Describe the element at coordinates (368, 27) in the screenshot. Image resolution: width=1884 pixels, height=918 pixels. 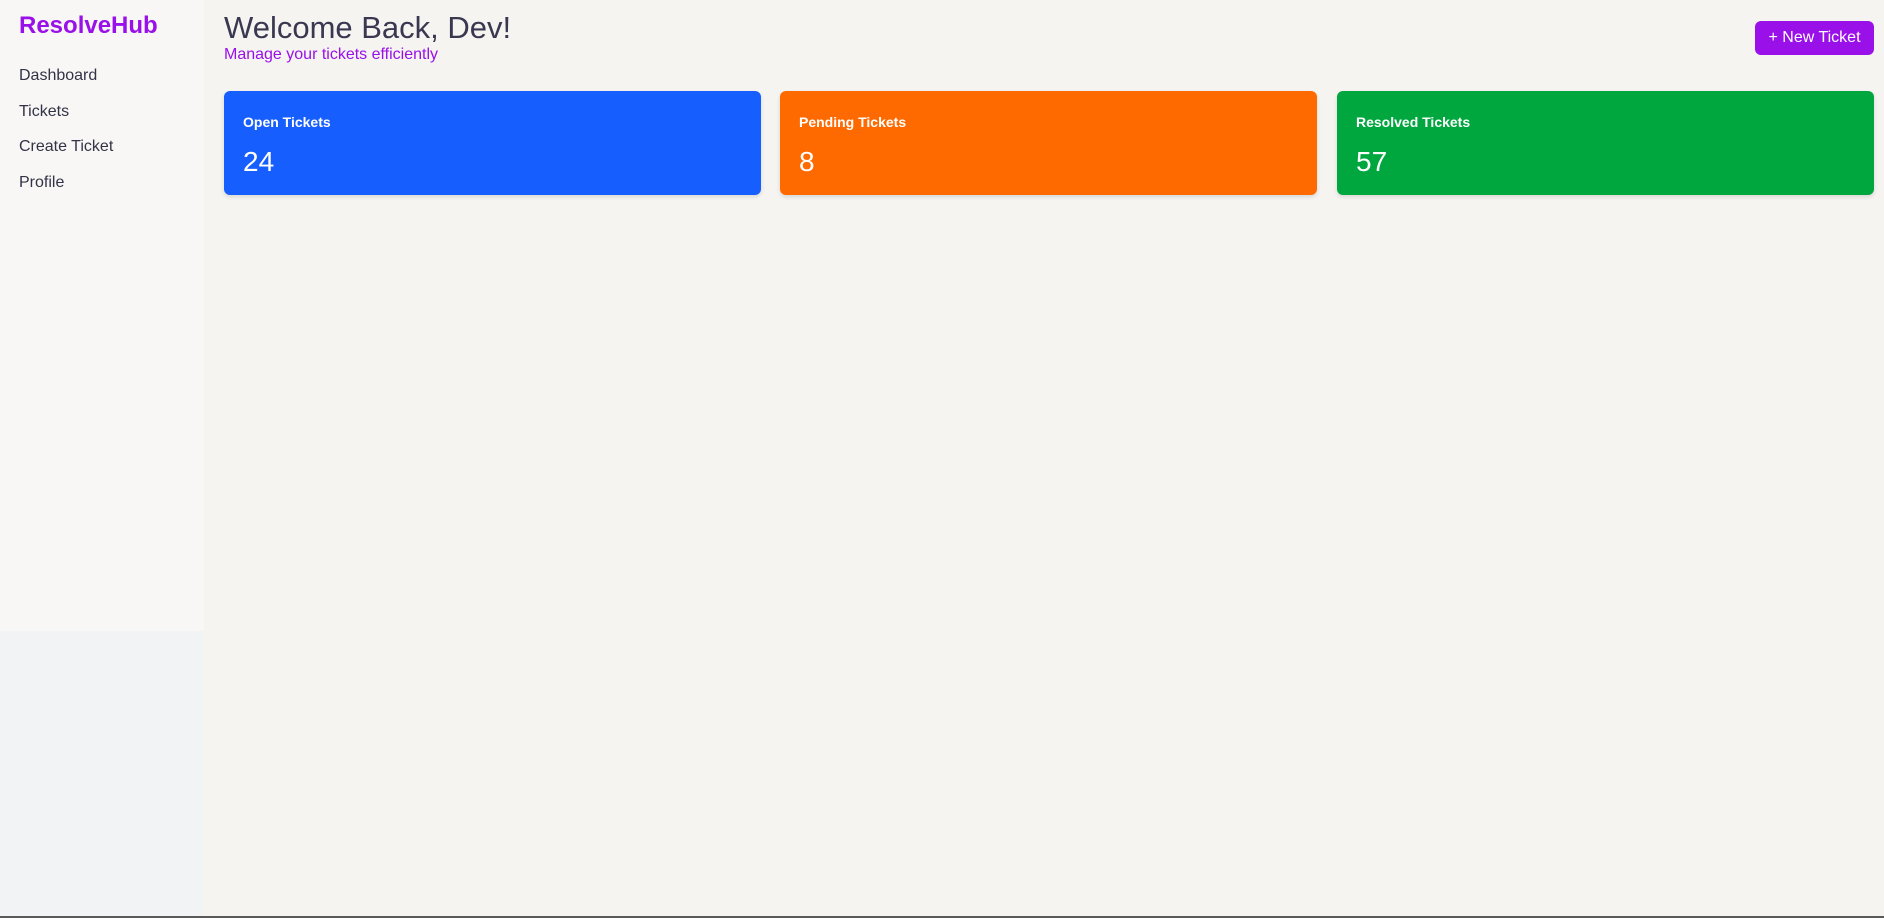
I see `page-title: Welcome Back, Dev!` at that location.